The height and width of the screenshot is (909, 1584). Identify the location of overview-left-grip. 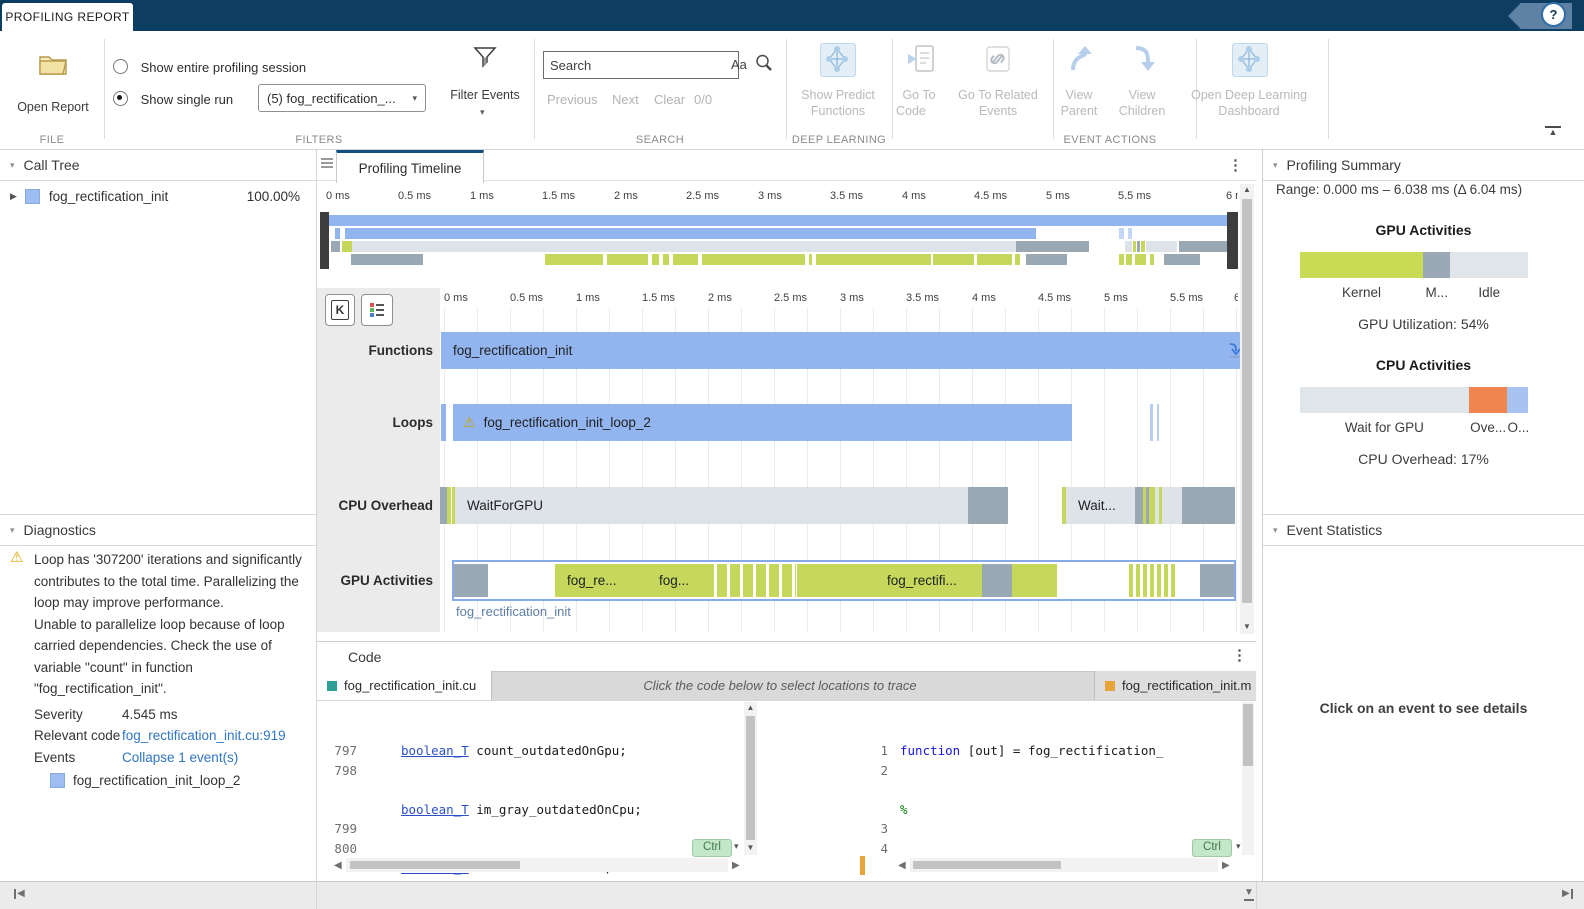
(324, 240).